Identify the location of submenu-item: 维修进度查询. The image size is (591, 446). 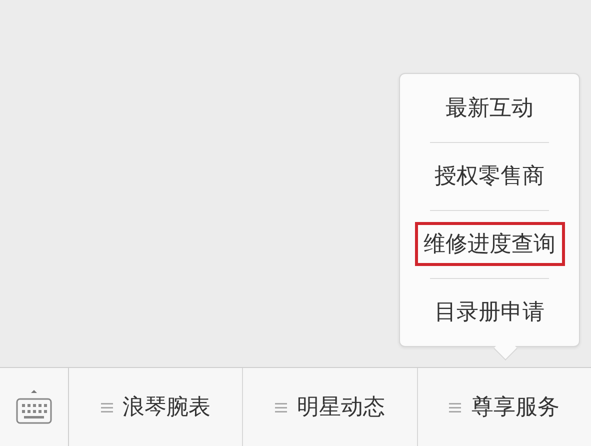
(489, 244).